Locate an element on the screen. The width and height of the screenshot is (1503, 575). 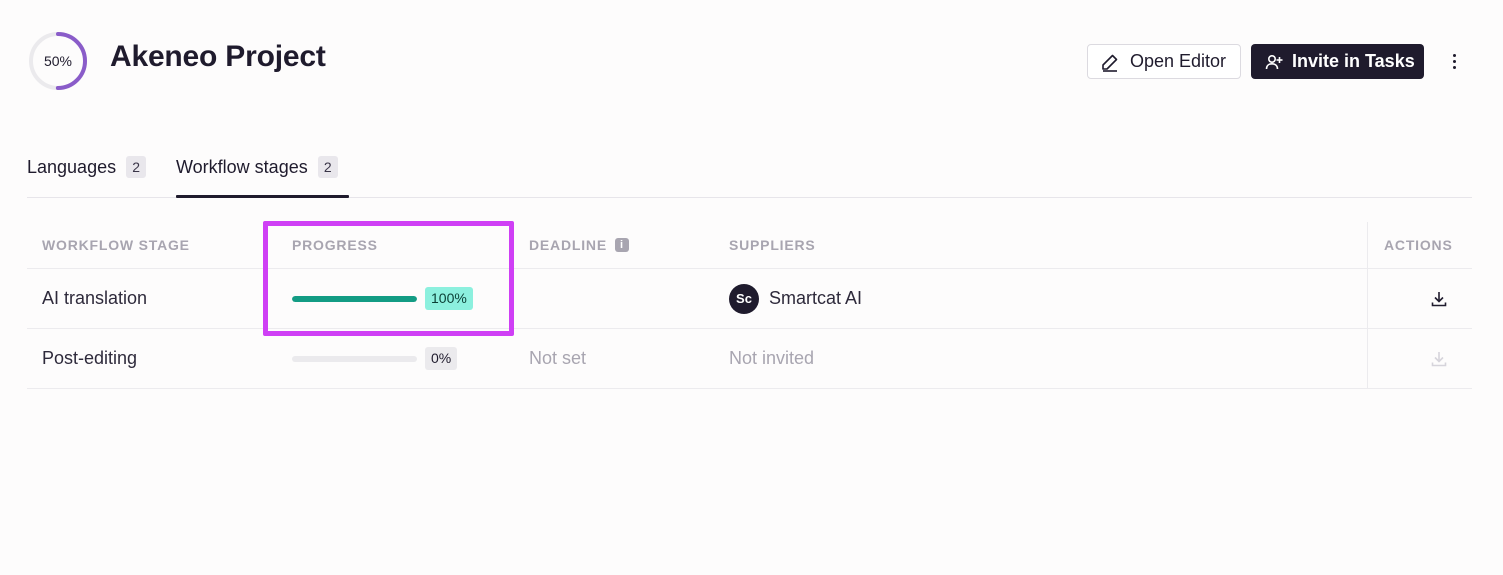
column-header-deadline: DEADLINE i is located at coordinates (579, 245).